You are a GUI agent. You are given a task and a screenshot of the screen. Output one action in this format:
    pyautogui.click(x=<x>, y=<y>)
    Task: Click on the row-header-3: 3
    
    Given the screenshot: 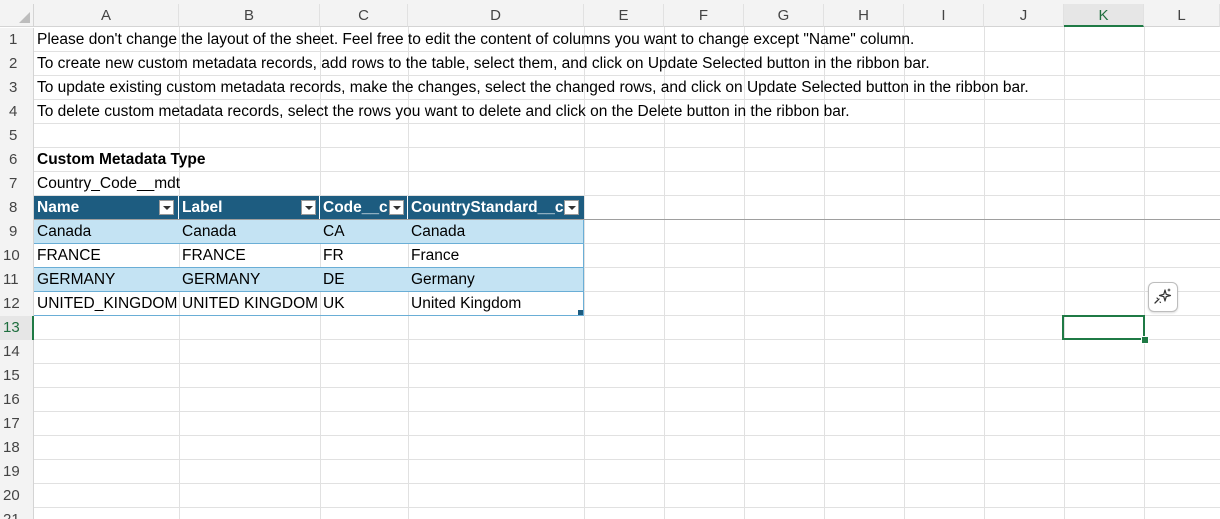 What is the action you would take?
    pyautogui.click(x=17, y=88)
    